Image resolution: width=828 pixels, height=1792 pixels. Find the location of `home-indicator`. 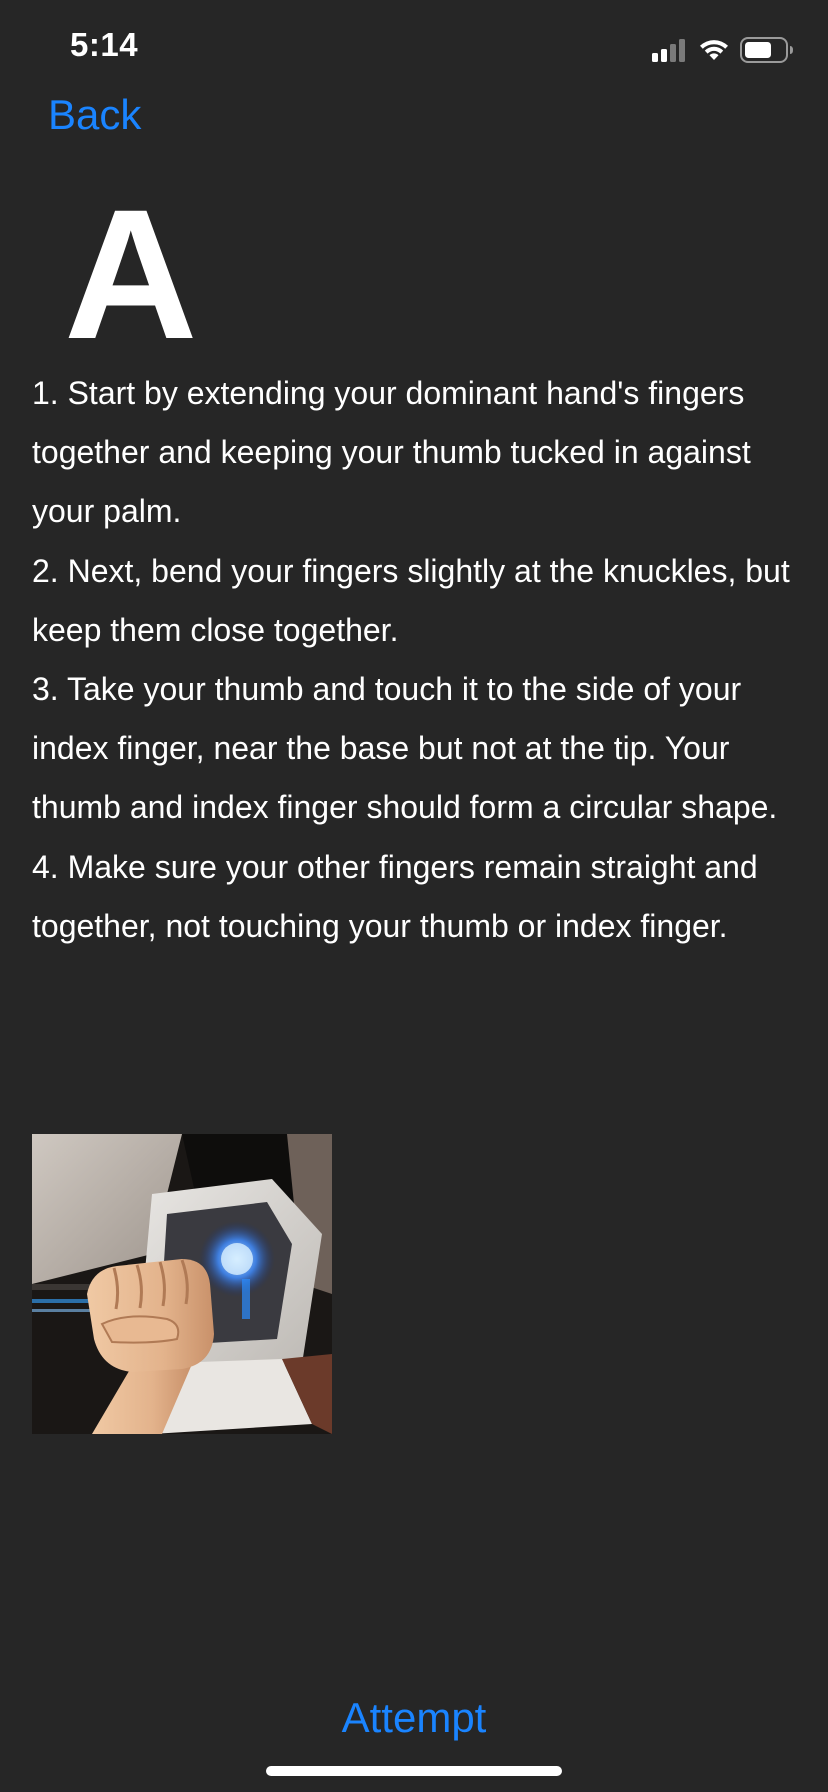

home-indicator is located at coordinates (414, 1771).